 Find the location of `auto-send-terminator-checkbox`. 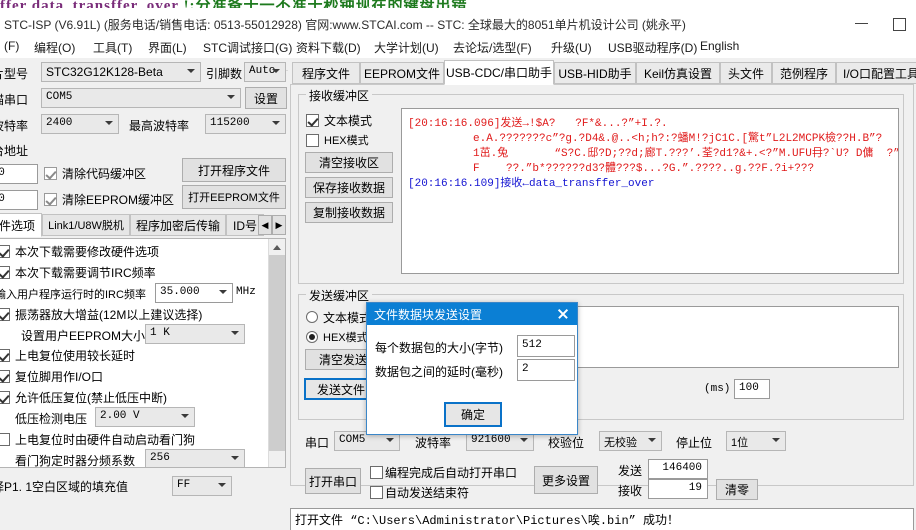

auto-send-terminator-checkbox is located at coordinates (376, 492).